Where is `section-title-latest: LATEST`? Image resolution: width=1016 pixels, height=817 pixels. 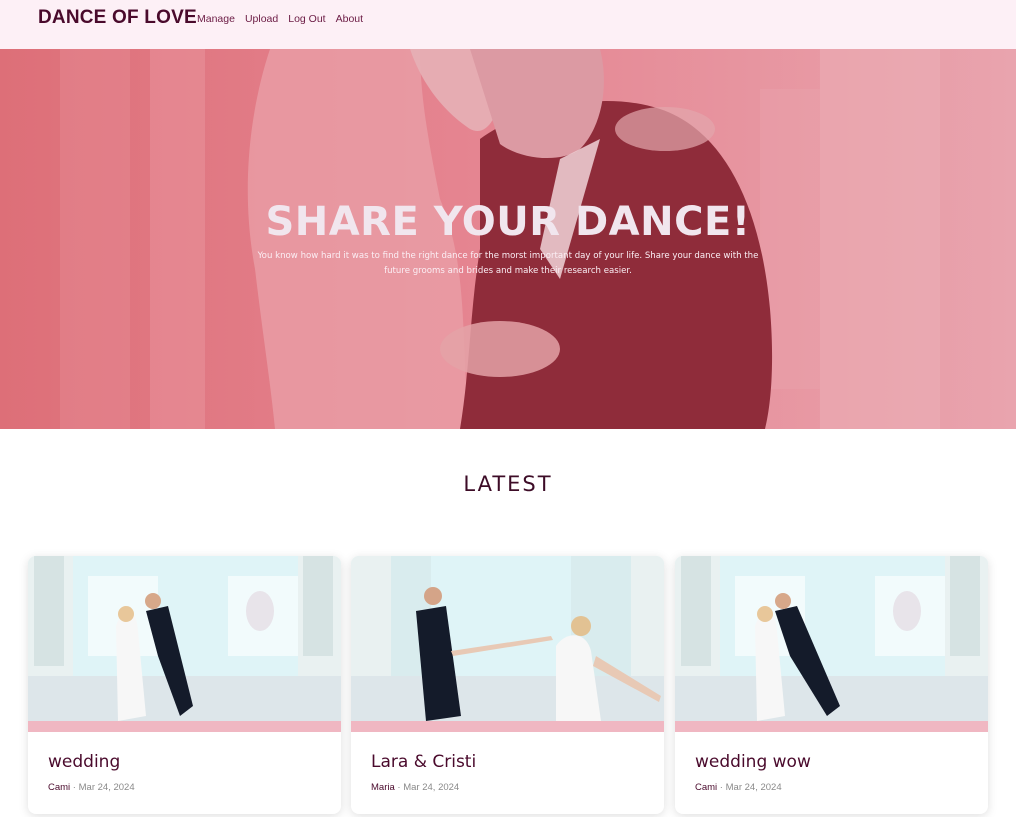 section-title-latest: LATEST is located at coordinates (508, 484).